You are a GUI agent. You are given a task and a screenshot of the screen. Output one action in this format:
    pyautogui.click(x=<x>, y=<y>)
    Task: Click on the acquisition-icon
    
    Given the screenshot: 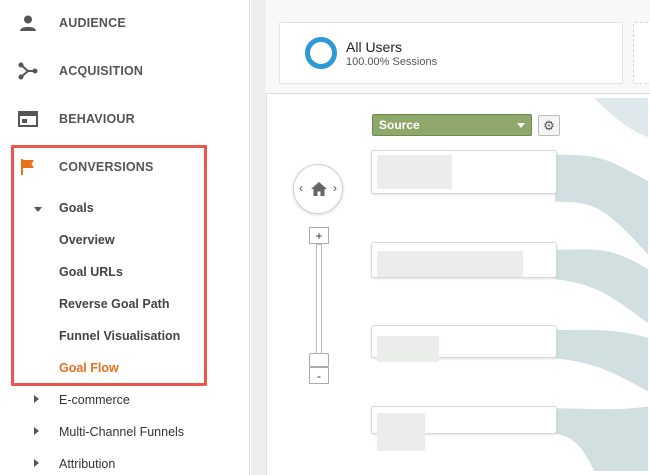 What is the action you would take?
    pyautogui.click(x=28, y=71)
    